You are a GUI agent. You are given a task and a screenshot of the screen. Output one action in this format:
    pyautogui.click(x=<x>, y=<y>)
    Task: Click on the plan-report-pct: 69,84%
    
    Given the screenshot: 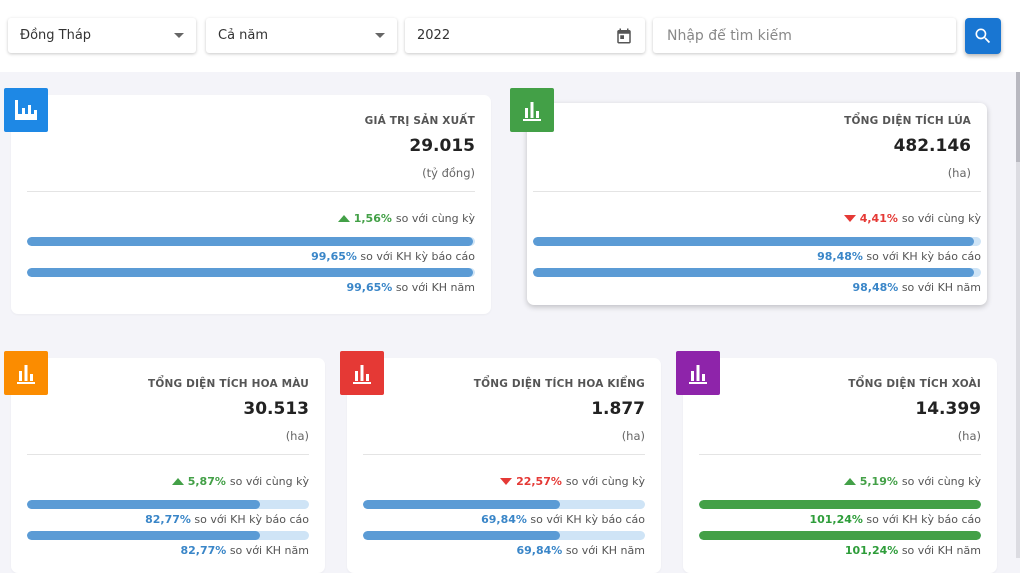 What is the action you would take?
    pyautogui.click(x=504, y=519)
    